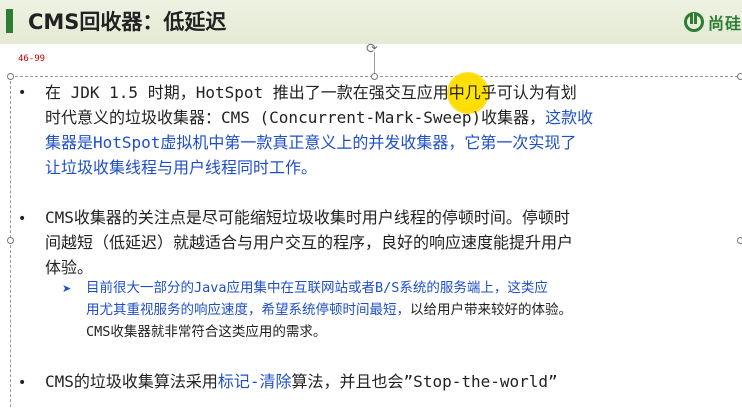  What do you see at coordinates (248, 310) in the screenshot?
I see `text-segment: 用尤其重视服务的响应速度，希望系统停顿时间最短，` at bounding box center [248, 310].